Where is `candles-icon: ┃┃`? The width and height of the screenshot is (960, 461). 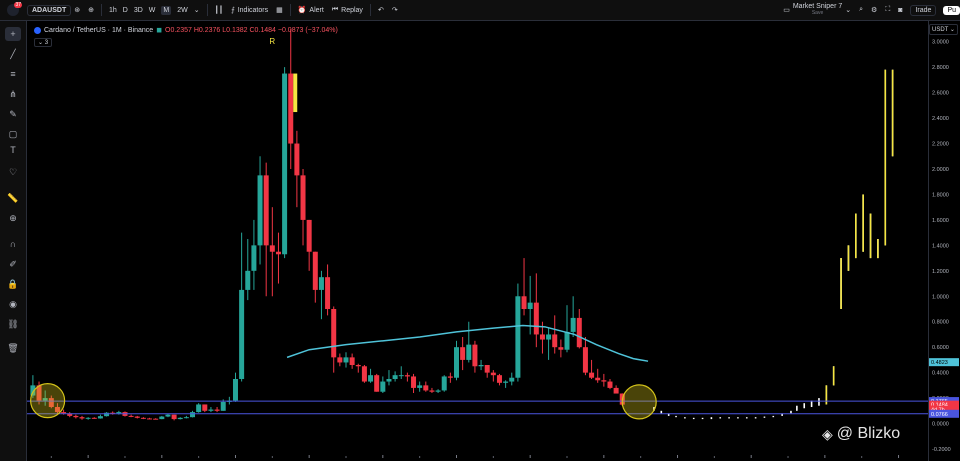
candles-icon: ┃┃ is located at coordinates (219, 10).